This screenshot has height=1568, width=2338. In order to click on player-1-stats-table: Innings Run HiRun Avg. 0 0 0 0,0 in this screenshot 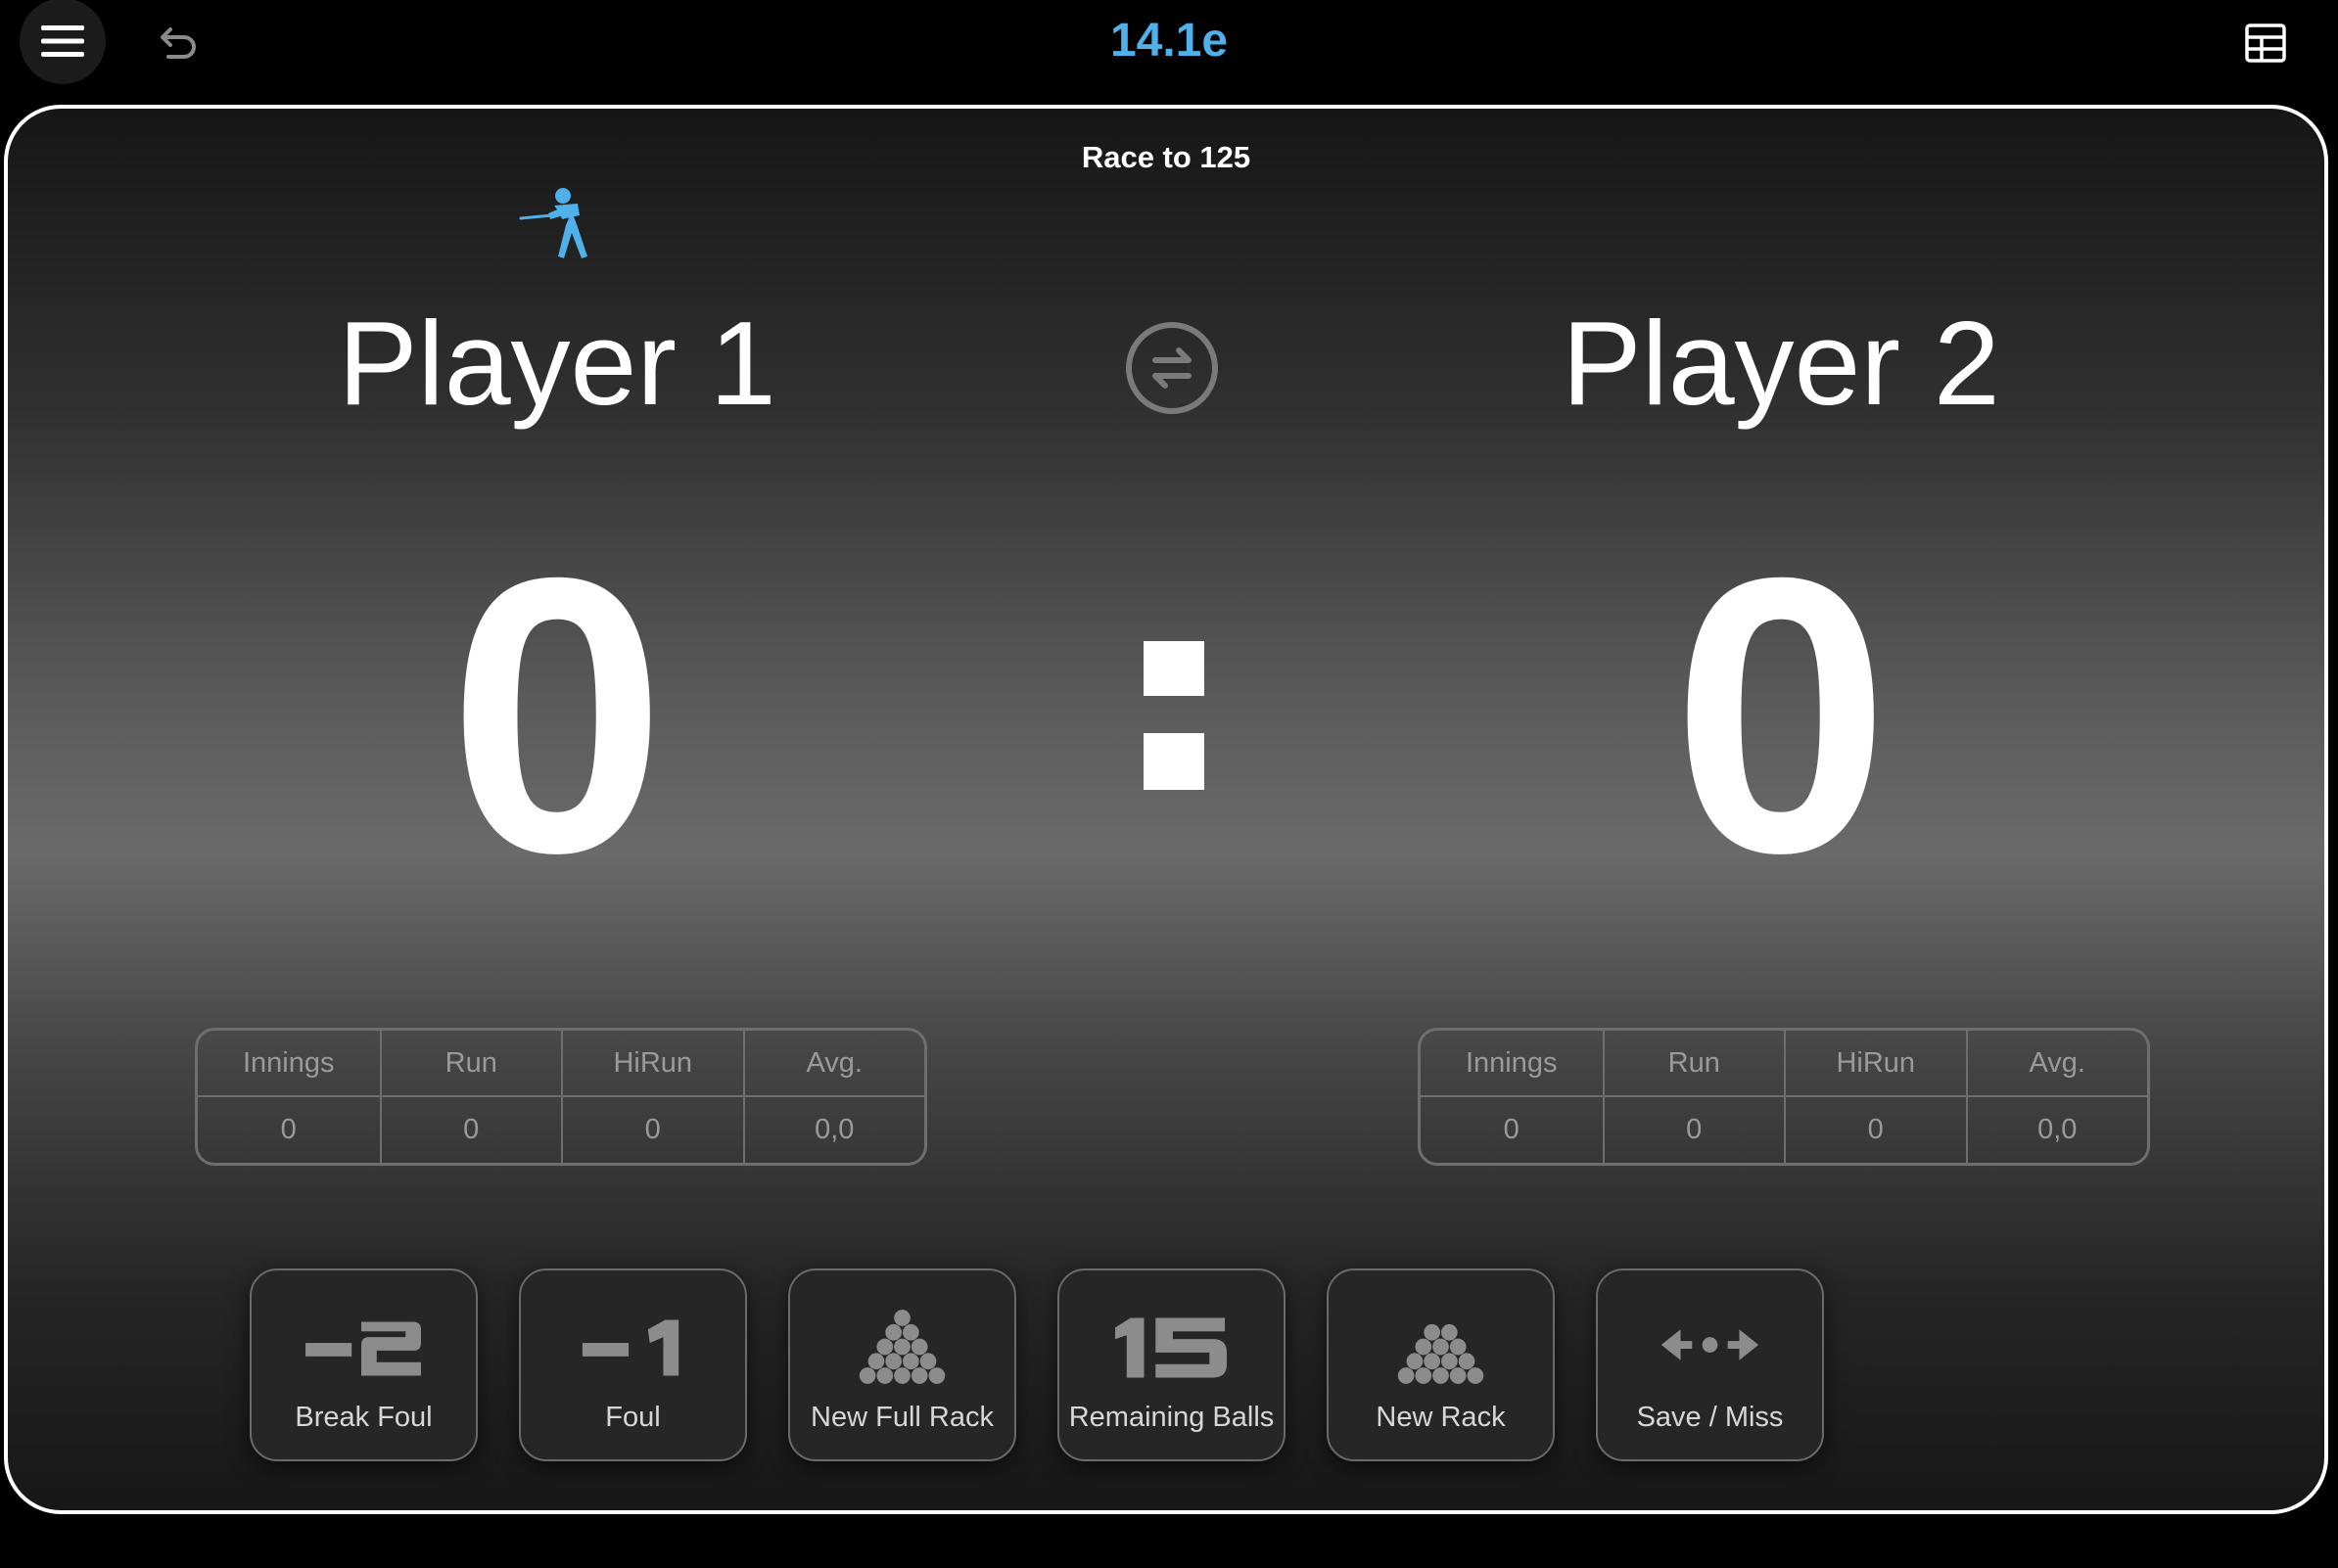, I will do `click(561, 1097)`.